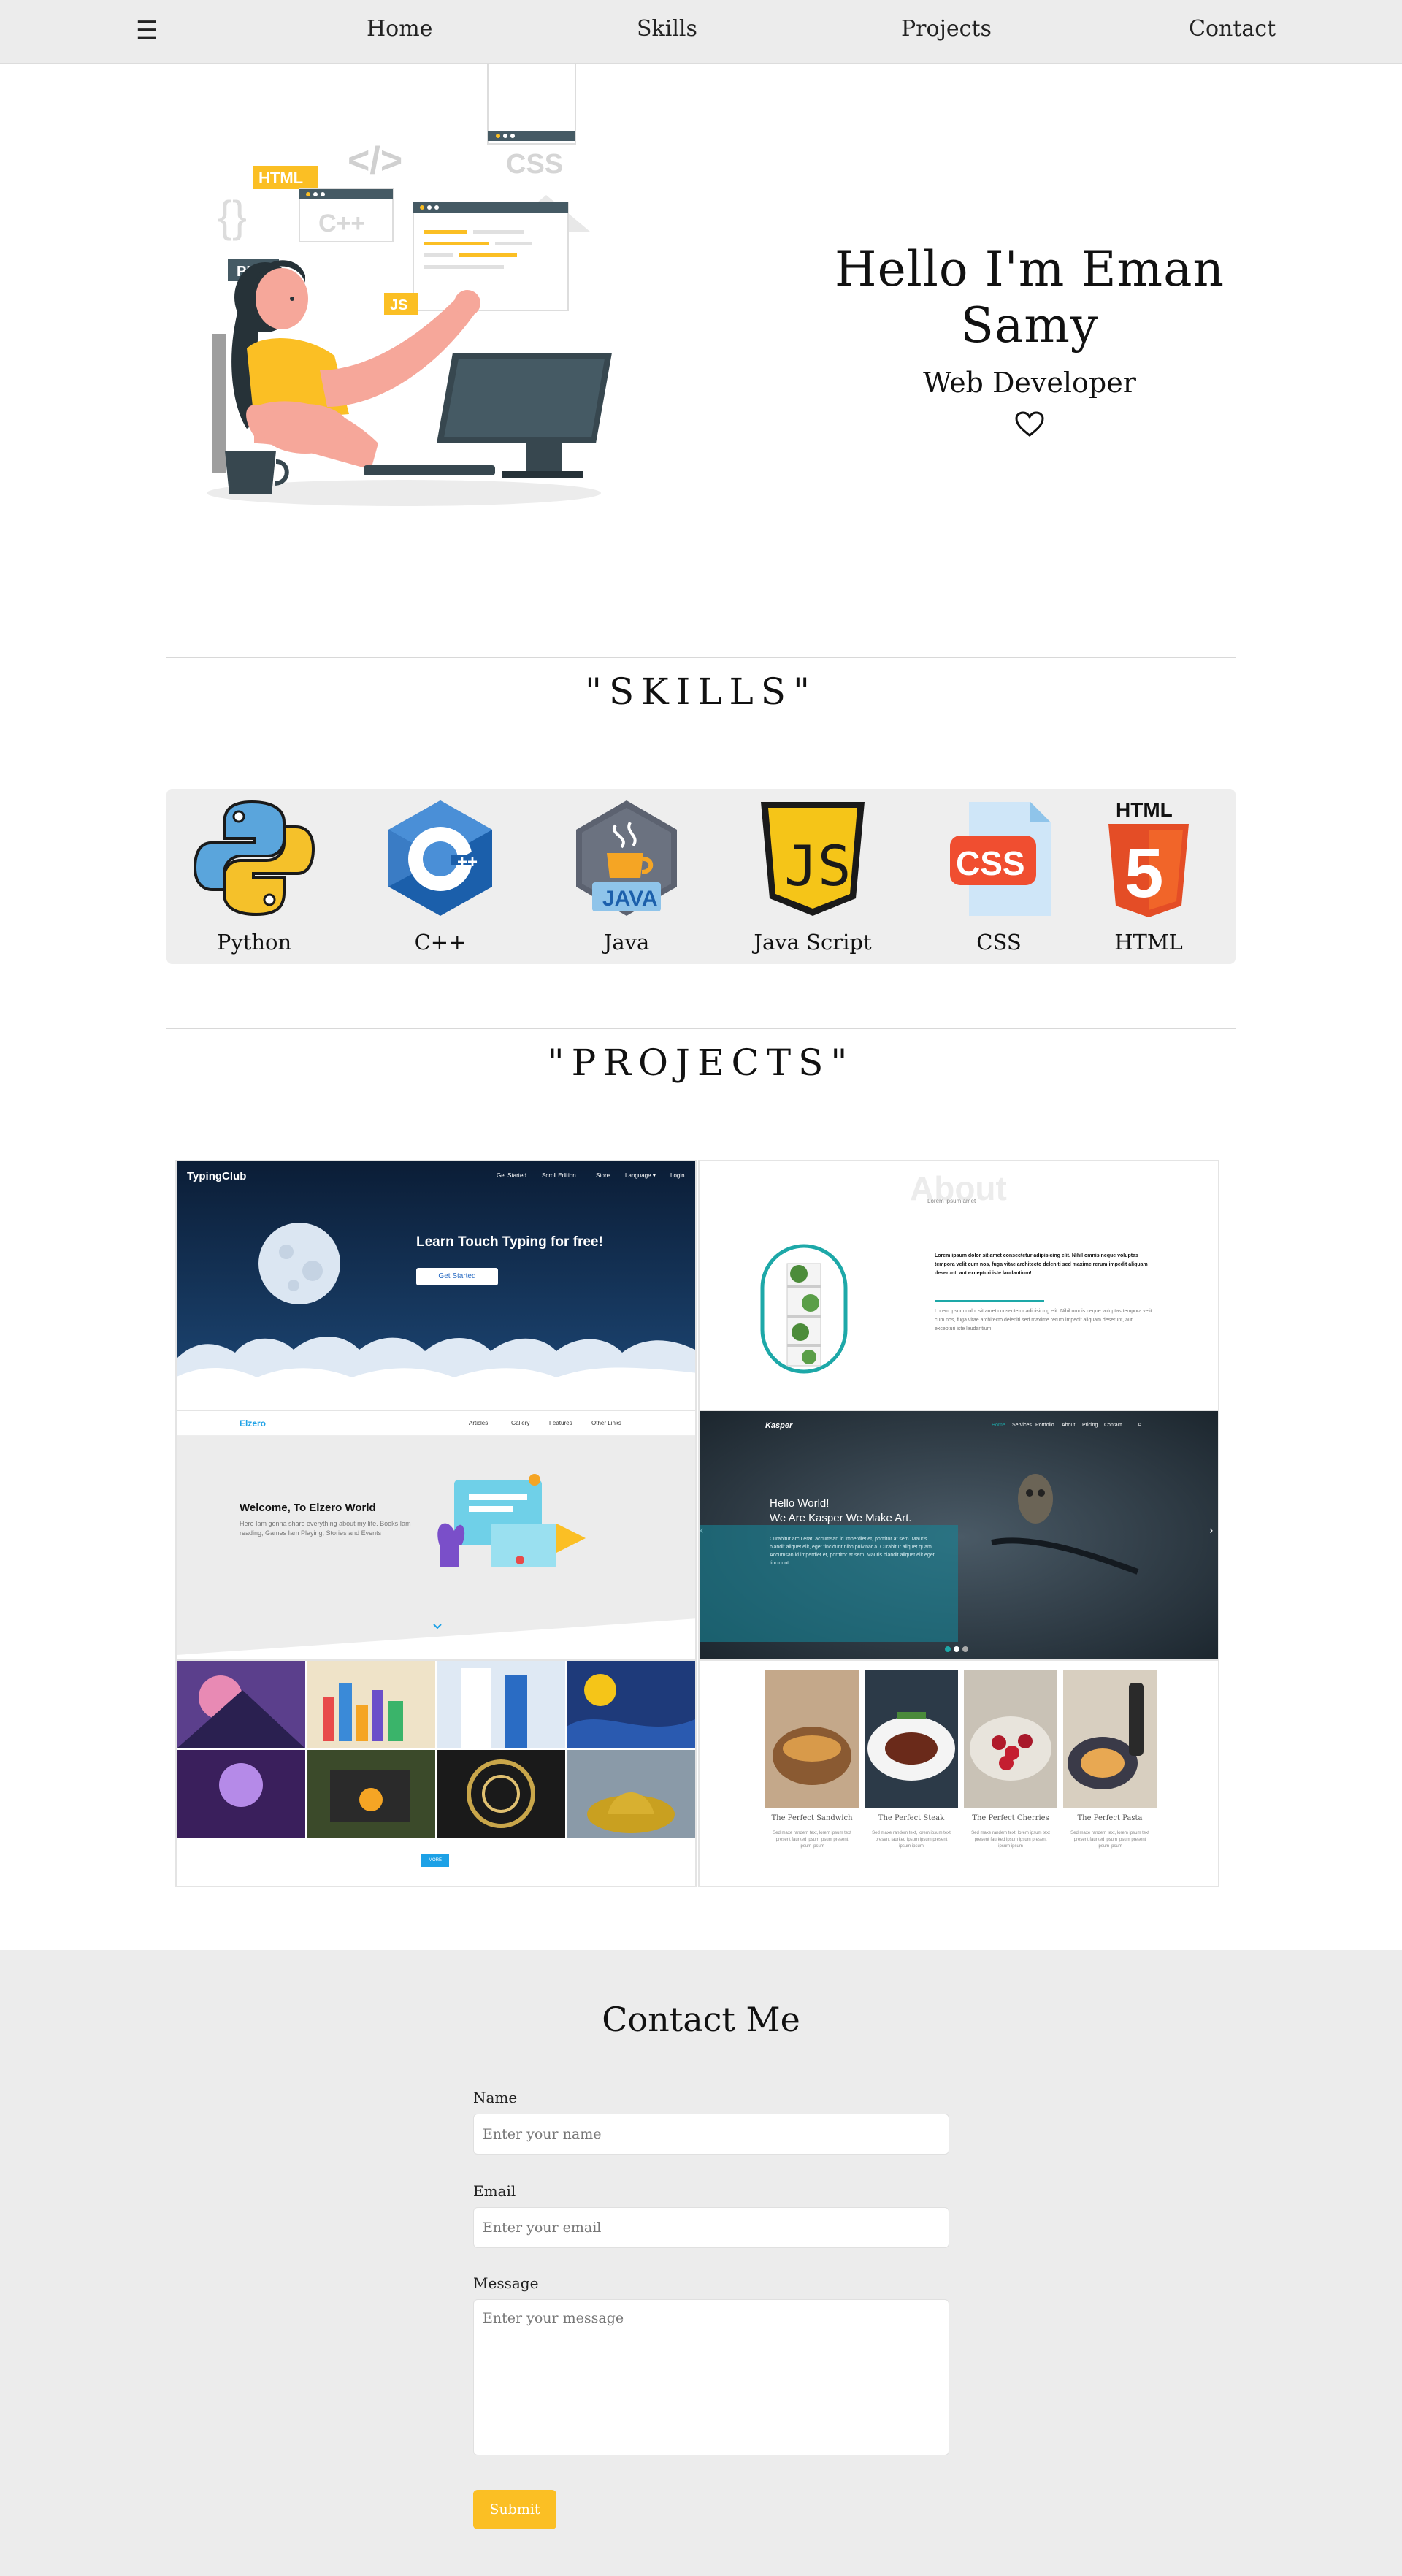  What do you see at coordinates (1144, 873) in the screenshot?
I see `html-number: 5` at bounding box center [1144, 873].